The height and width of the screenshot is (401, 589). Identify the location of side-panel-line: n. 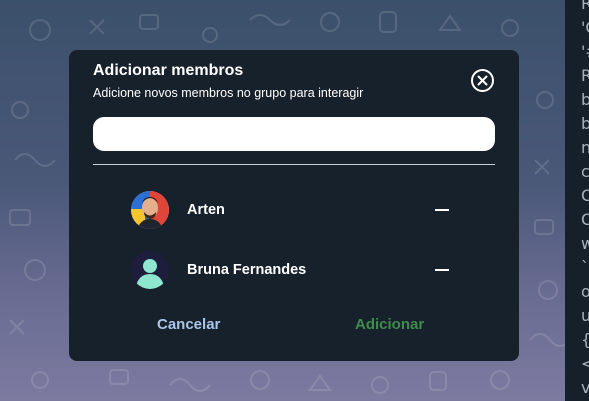
(585, 147).